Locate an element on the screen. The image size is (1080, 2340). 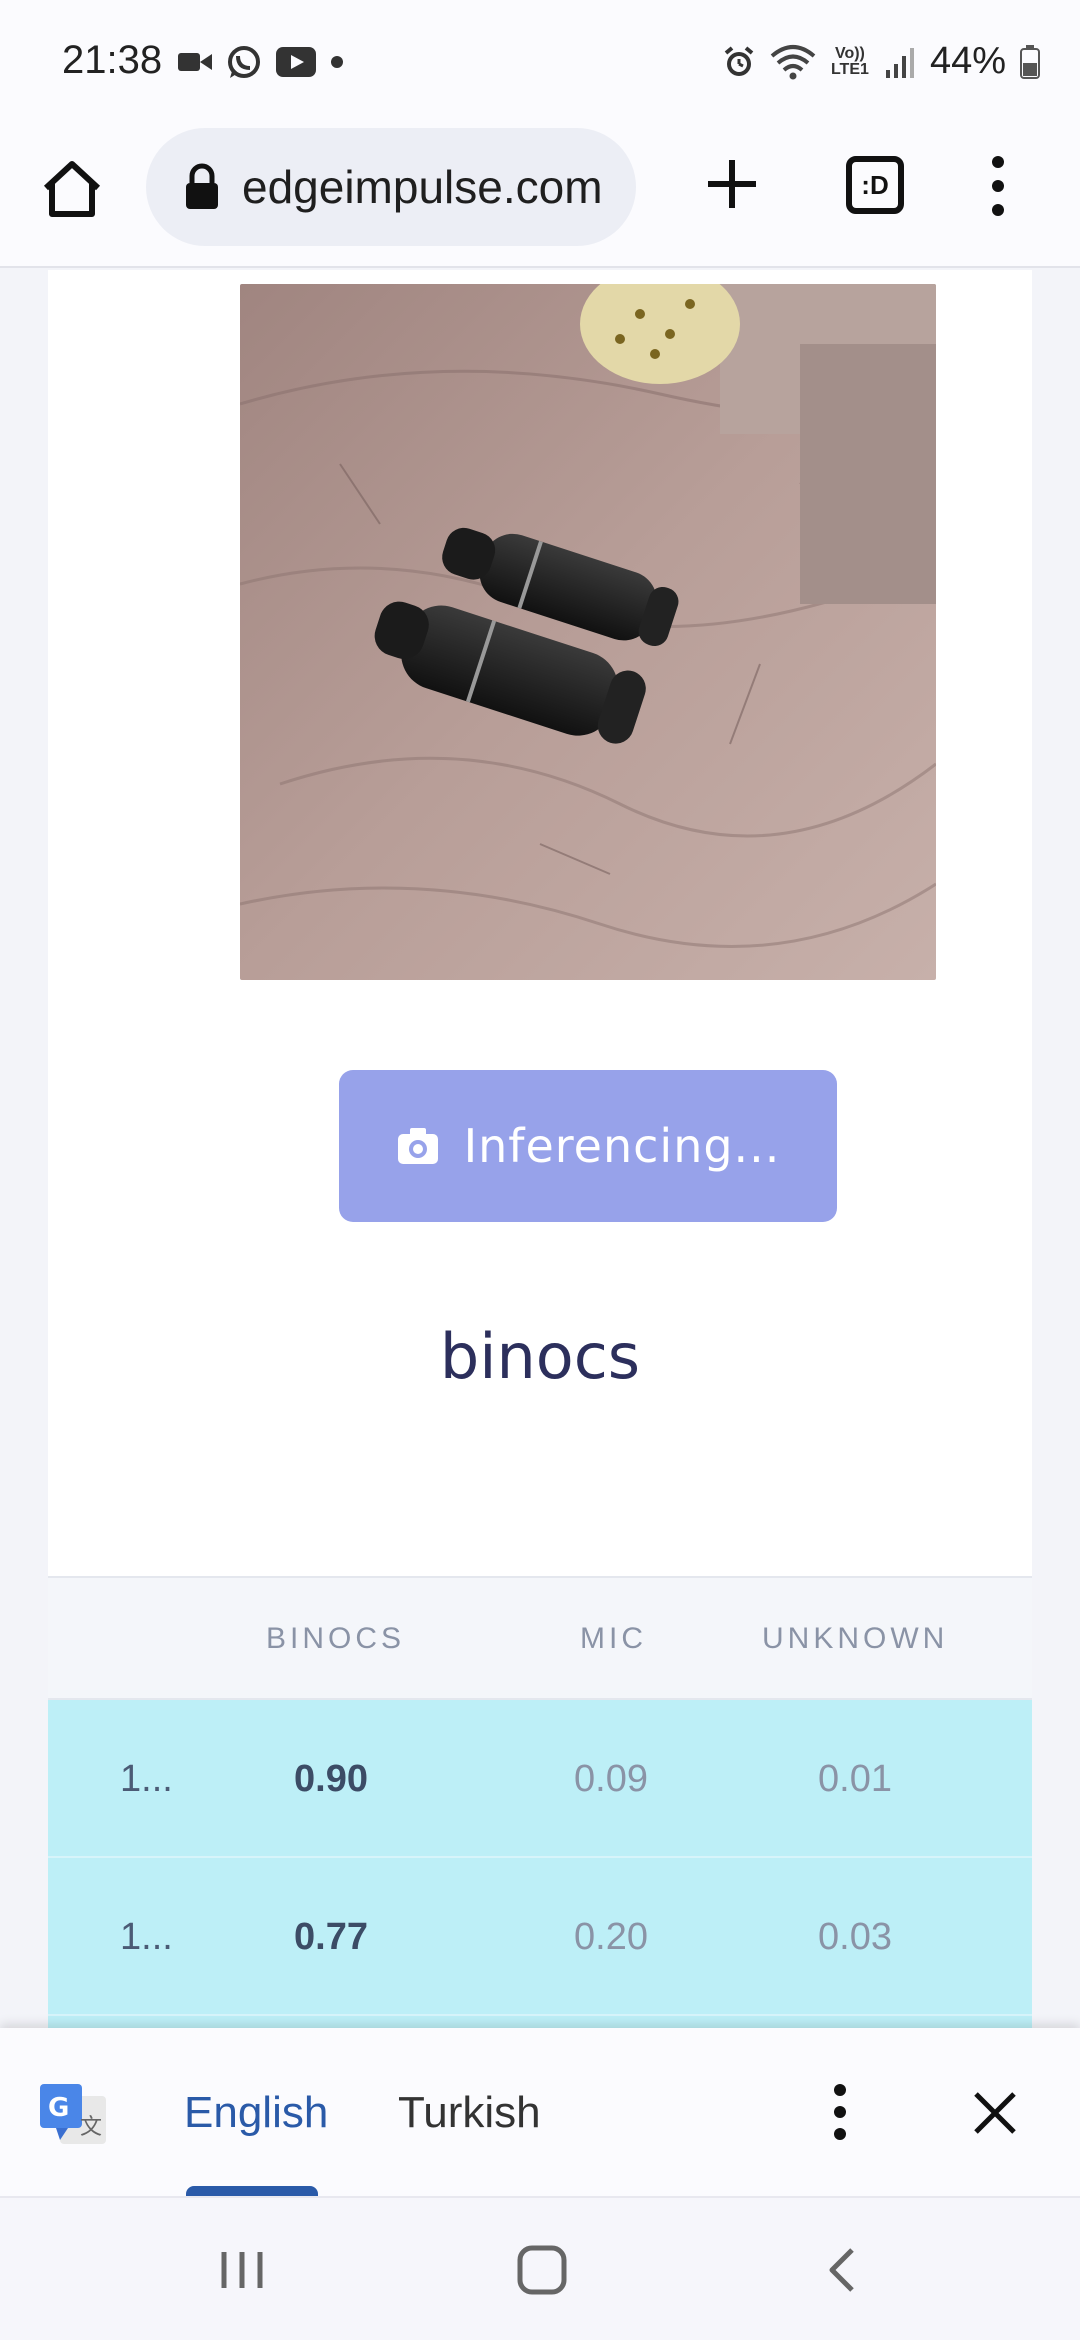
home-icon is located at coordinates (72, 188).